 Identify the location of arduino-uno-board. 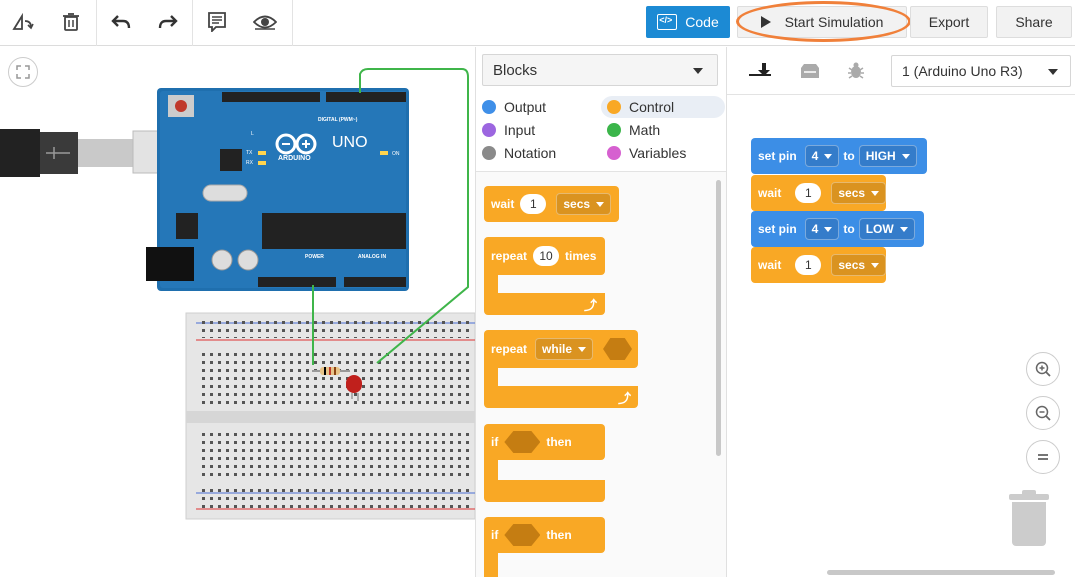
(277, 189).